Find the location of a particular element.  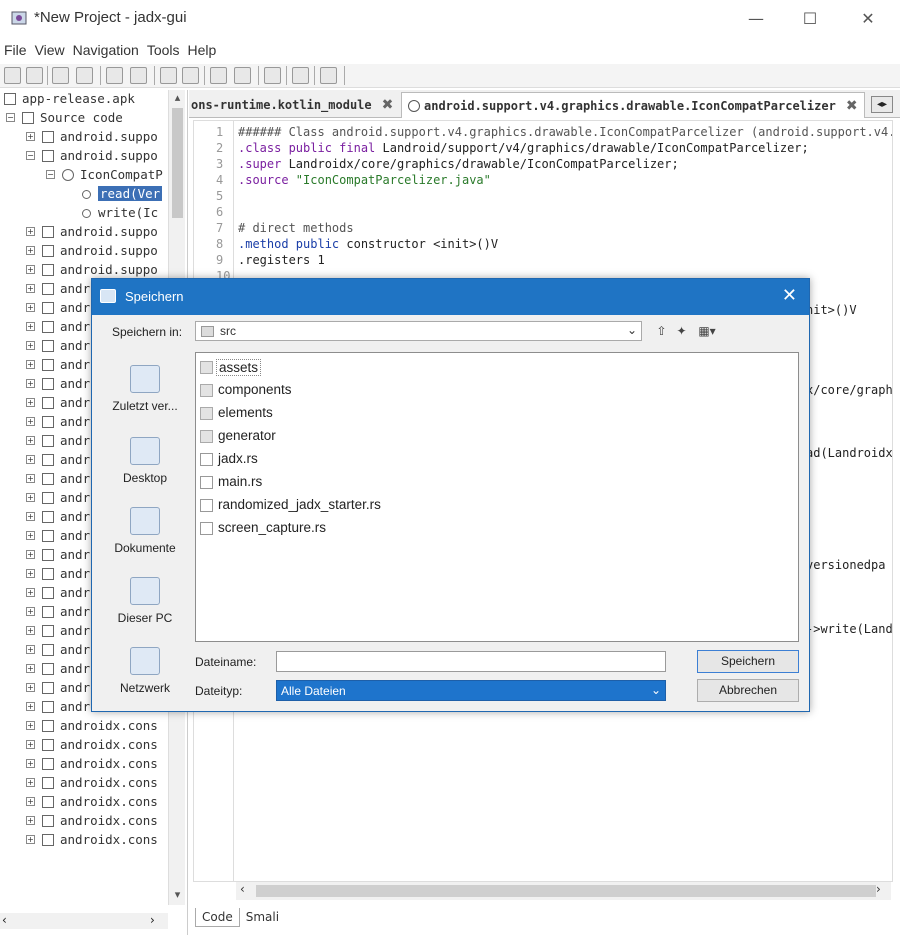

cancel-button: Abbrechen is located at coordinates (748, 690).